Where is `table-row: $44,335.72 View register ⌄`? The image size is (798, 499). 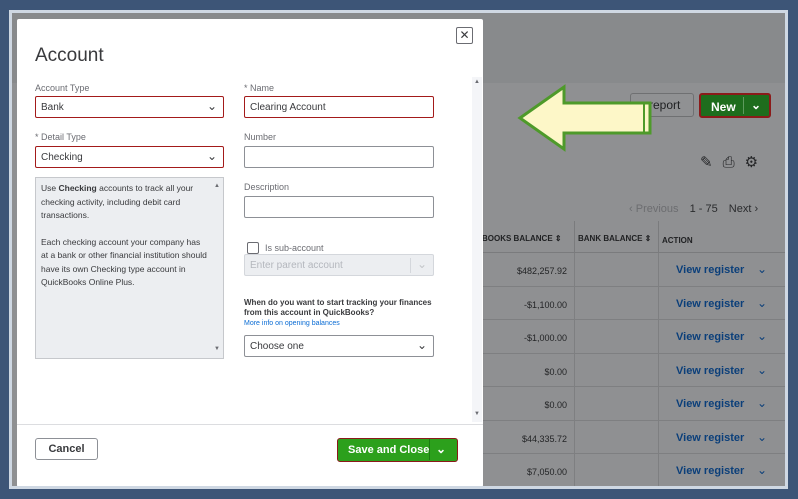 table-row: $44,335.72 View register ⌄ is located at coordinates (632, 437).